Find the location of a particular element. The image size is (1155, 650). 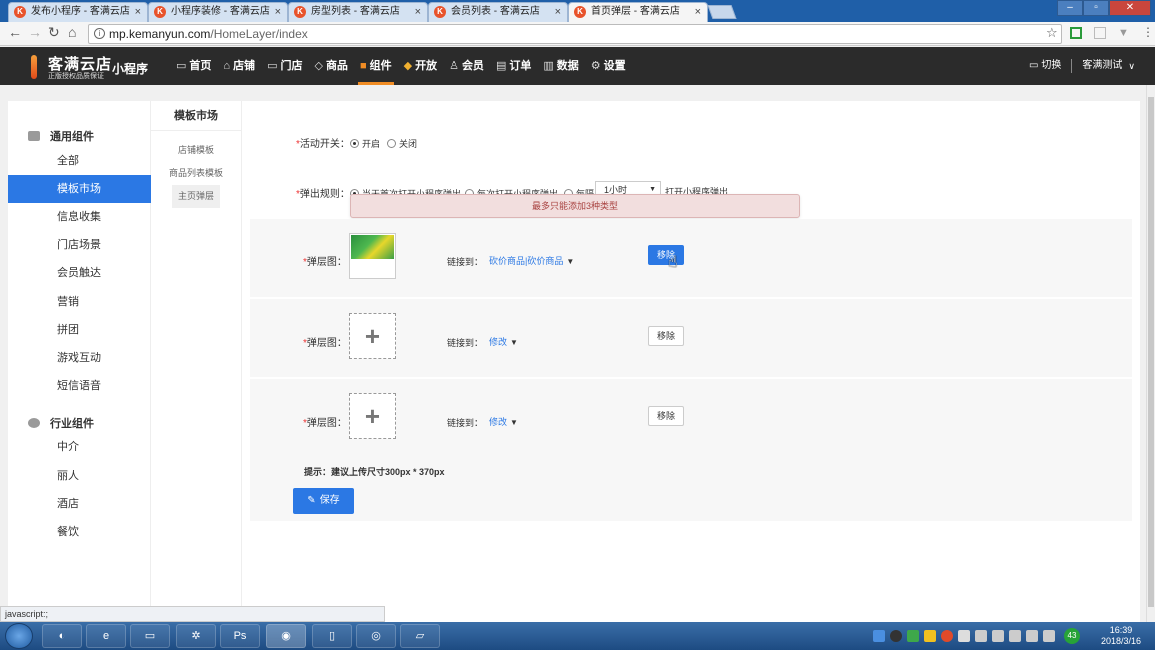

forward-icon: → is located at coordinates (35, 32).